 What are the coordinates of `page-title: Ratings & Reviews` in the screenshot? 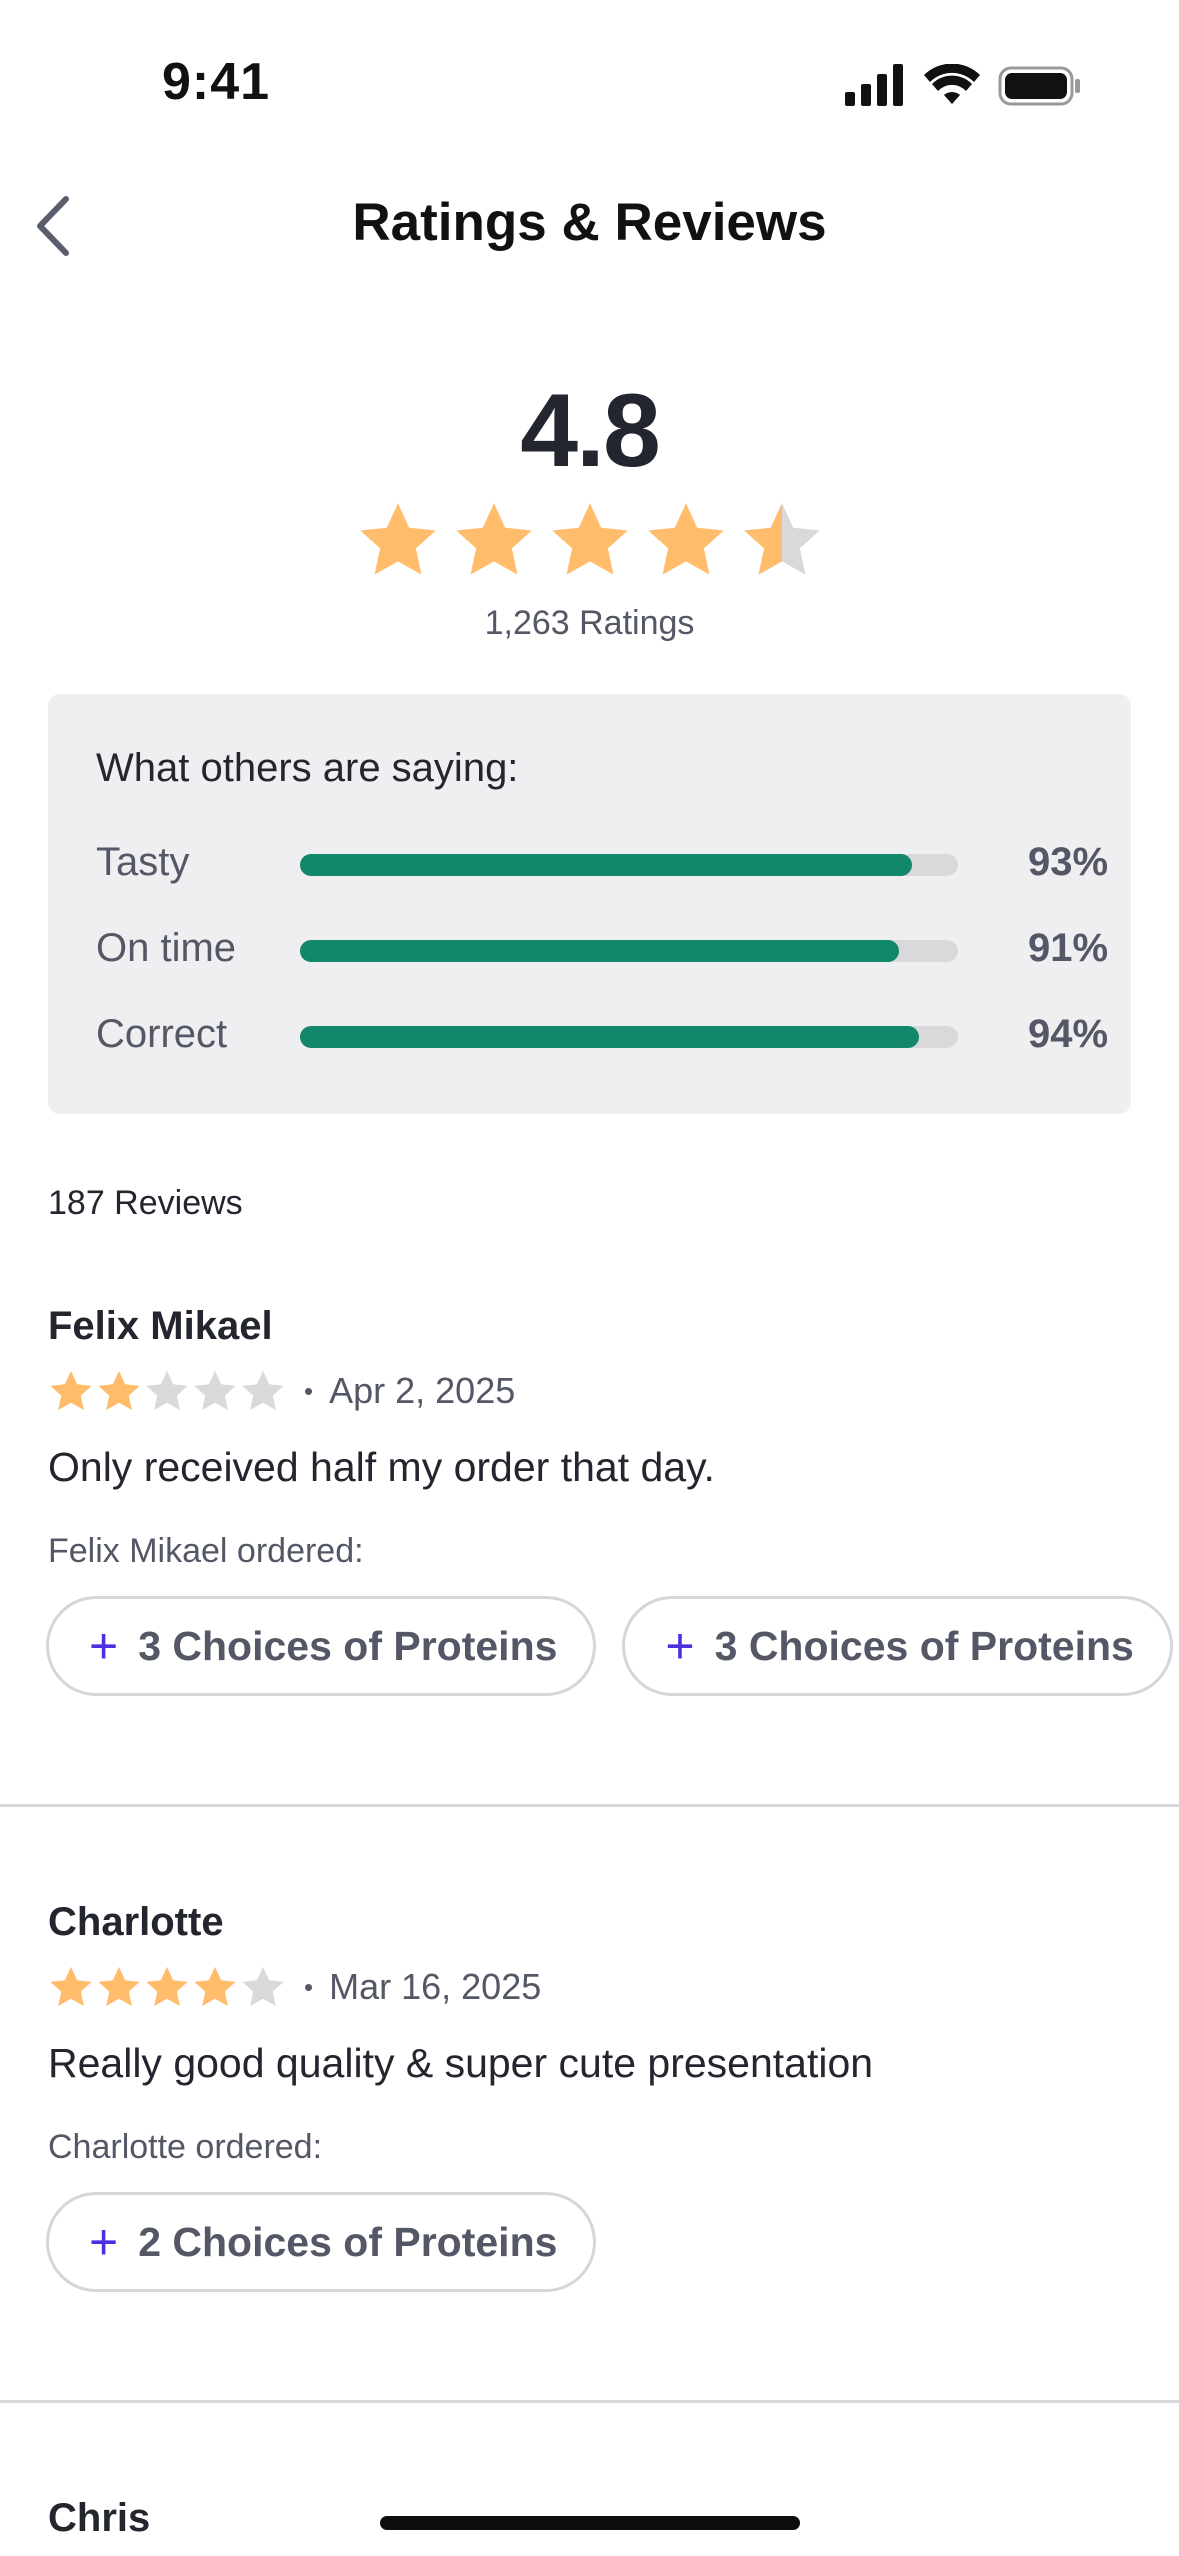 It's located at (589, 222).